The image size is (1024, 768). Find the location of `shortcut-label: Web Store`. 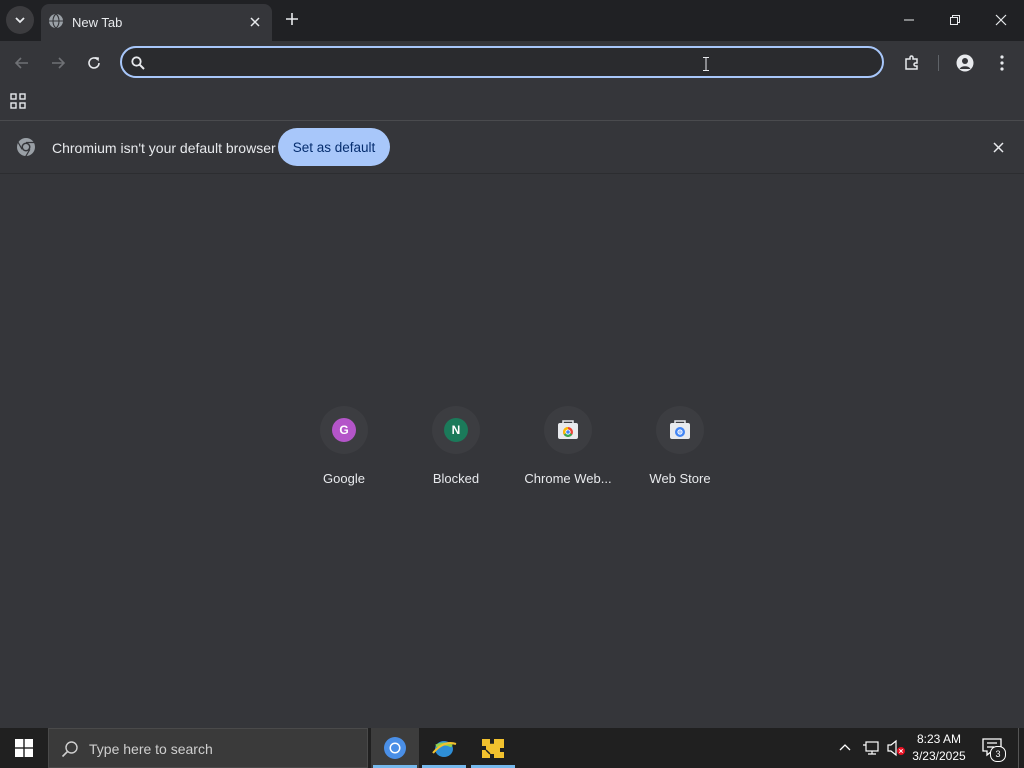

shortcut-label: Web Store is located at coordinates (680, 478).